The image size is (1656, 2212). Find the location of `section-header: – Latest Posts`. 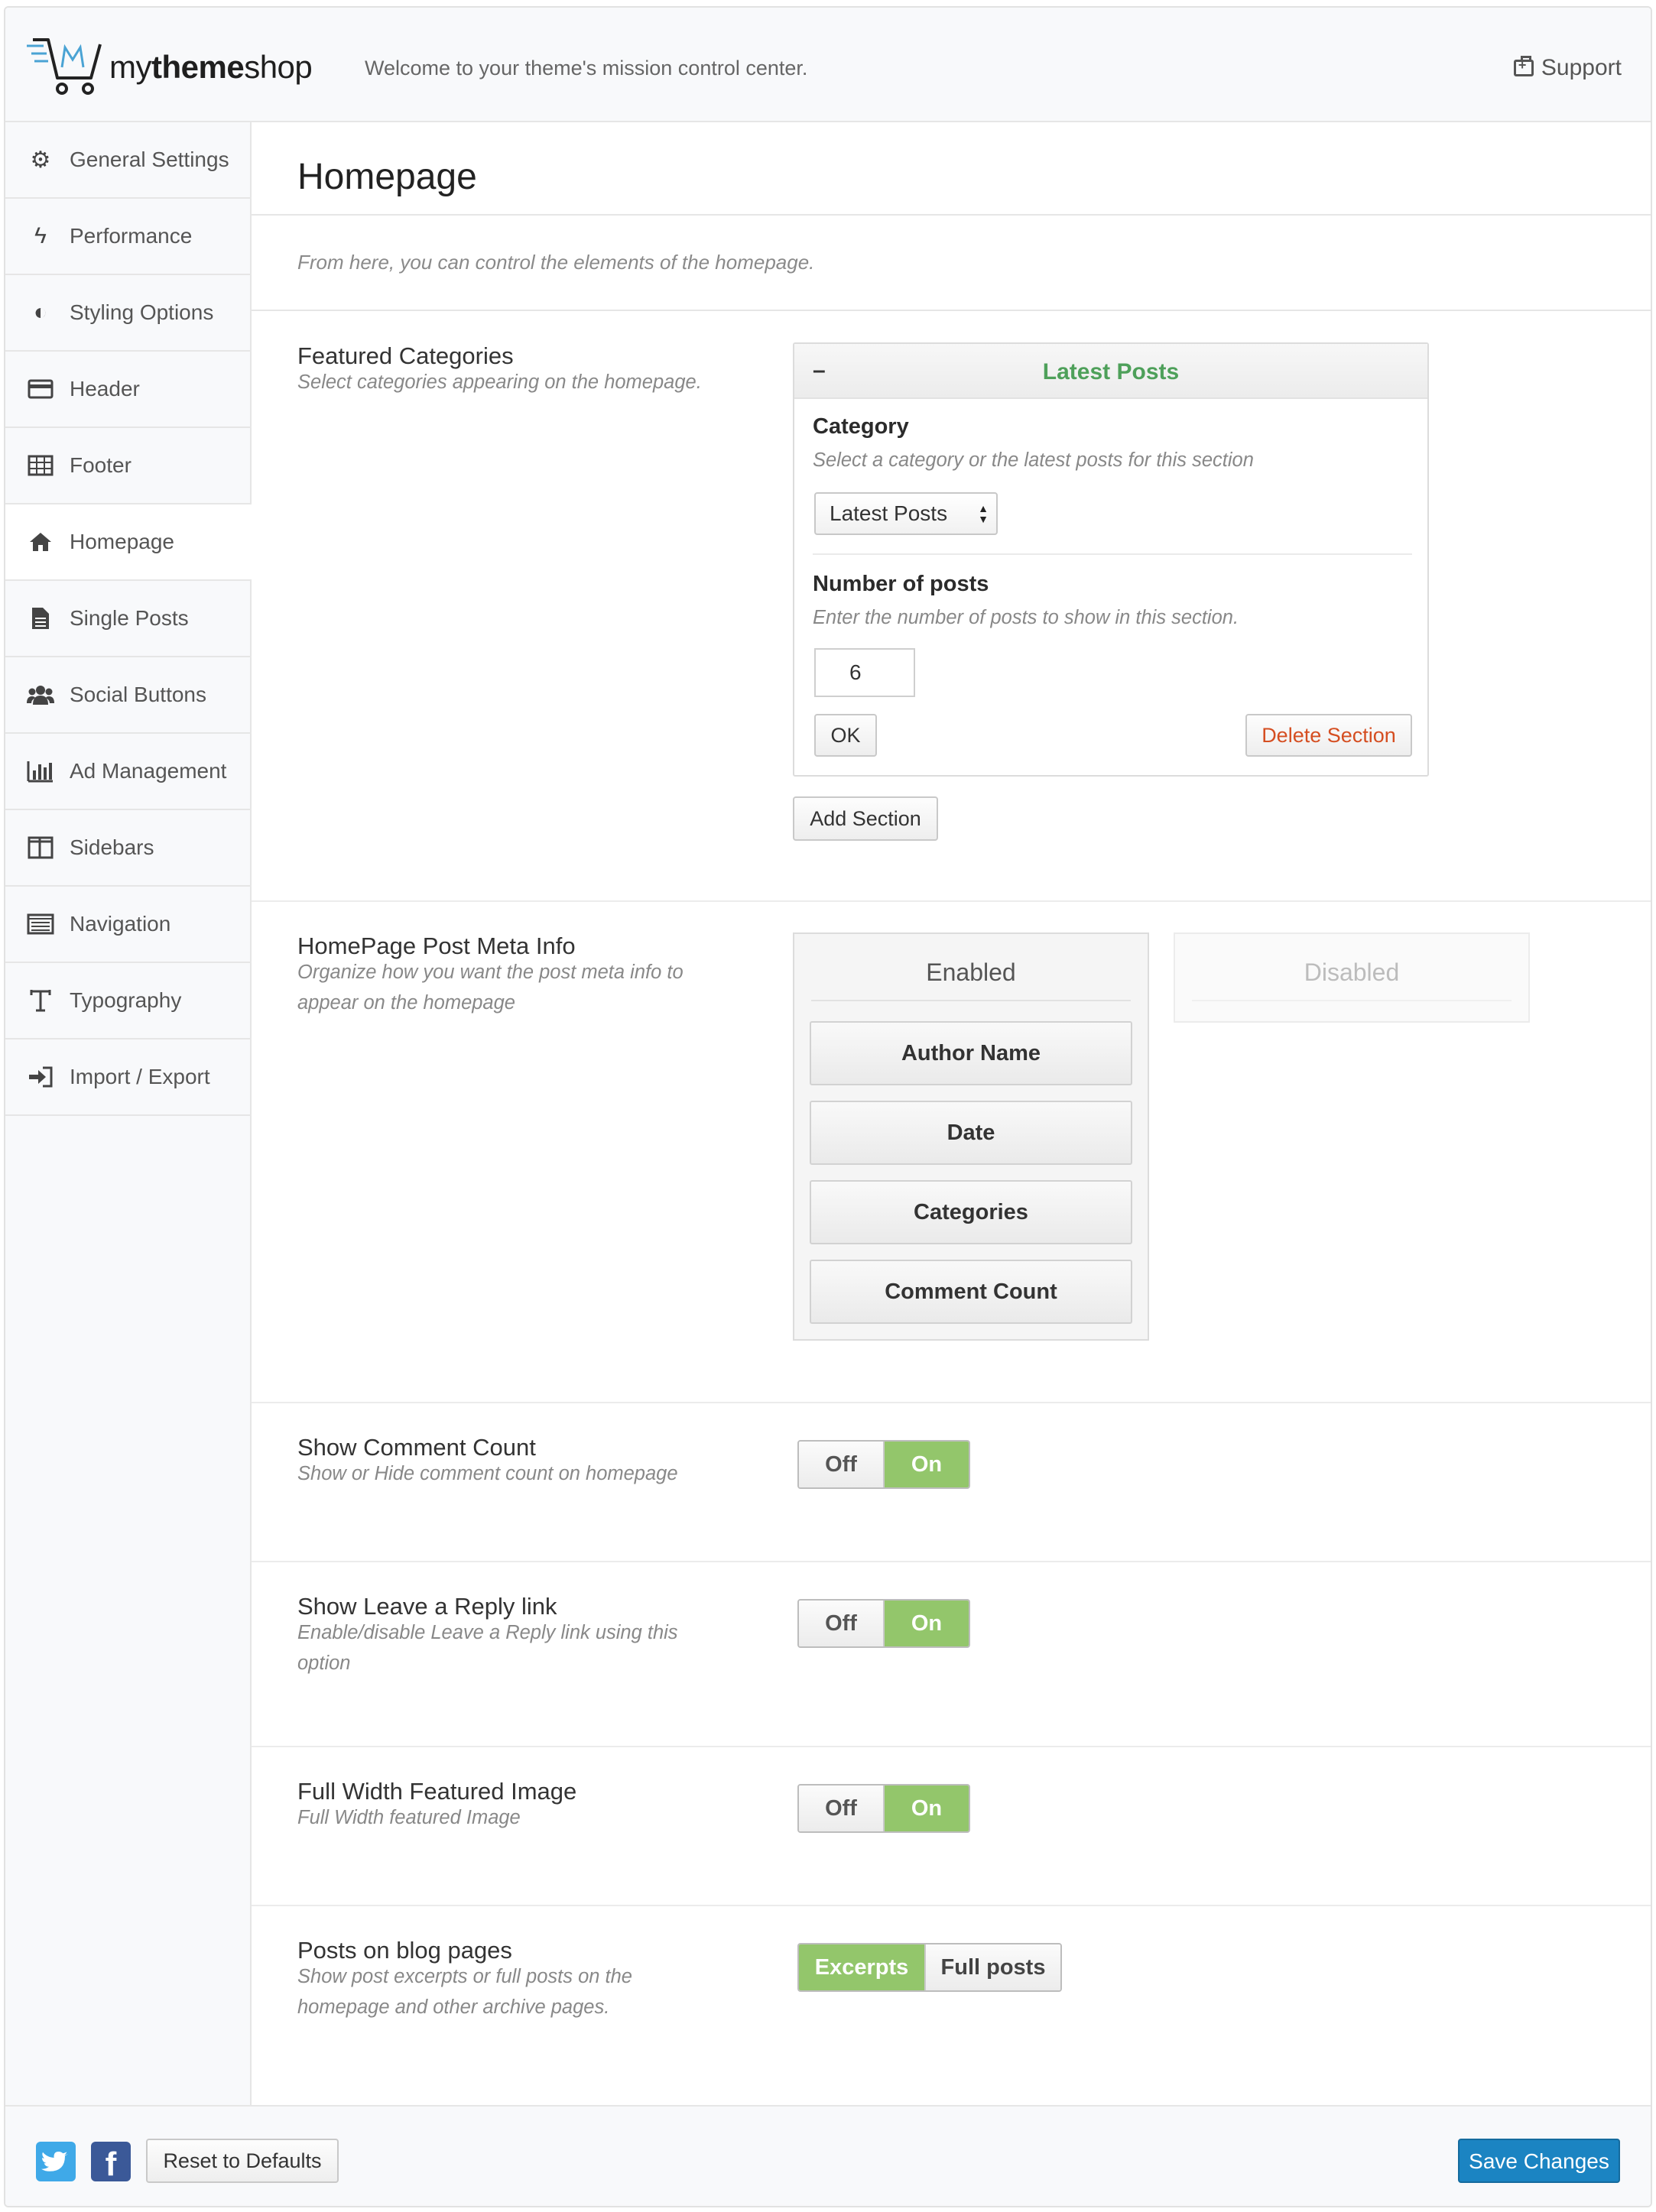

section-header: – Latest Posts is located at coordinates (1110, 371).